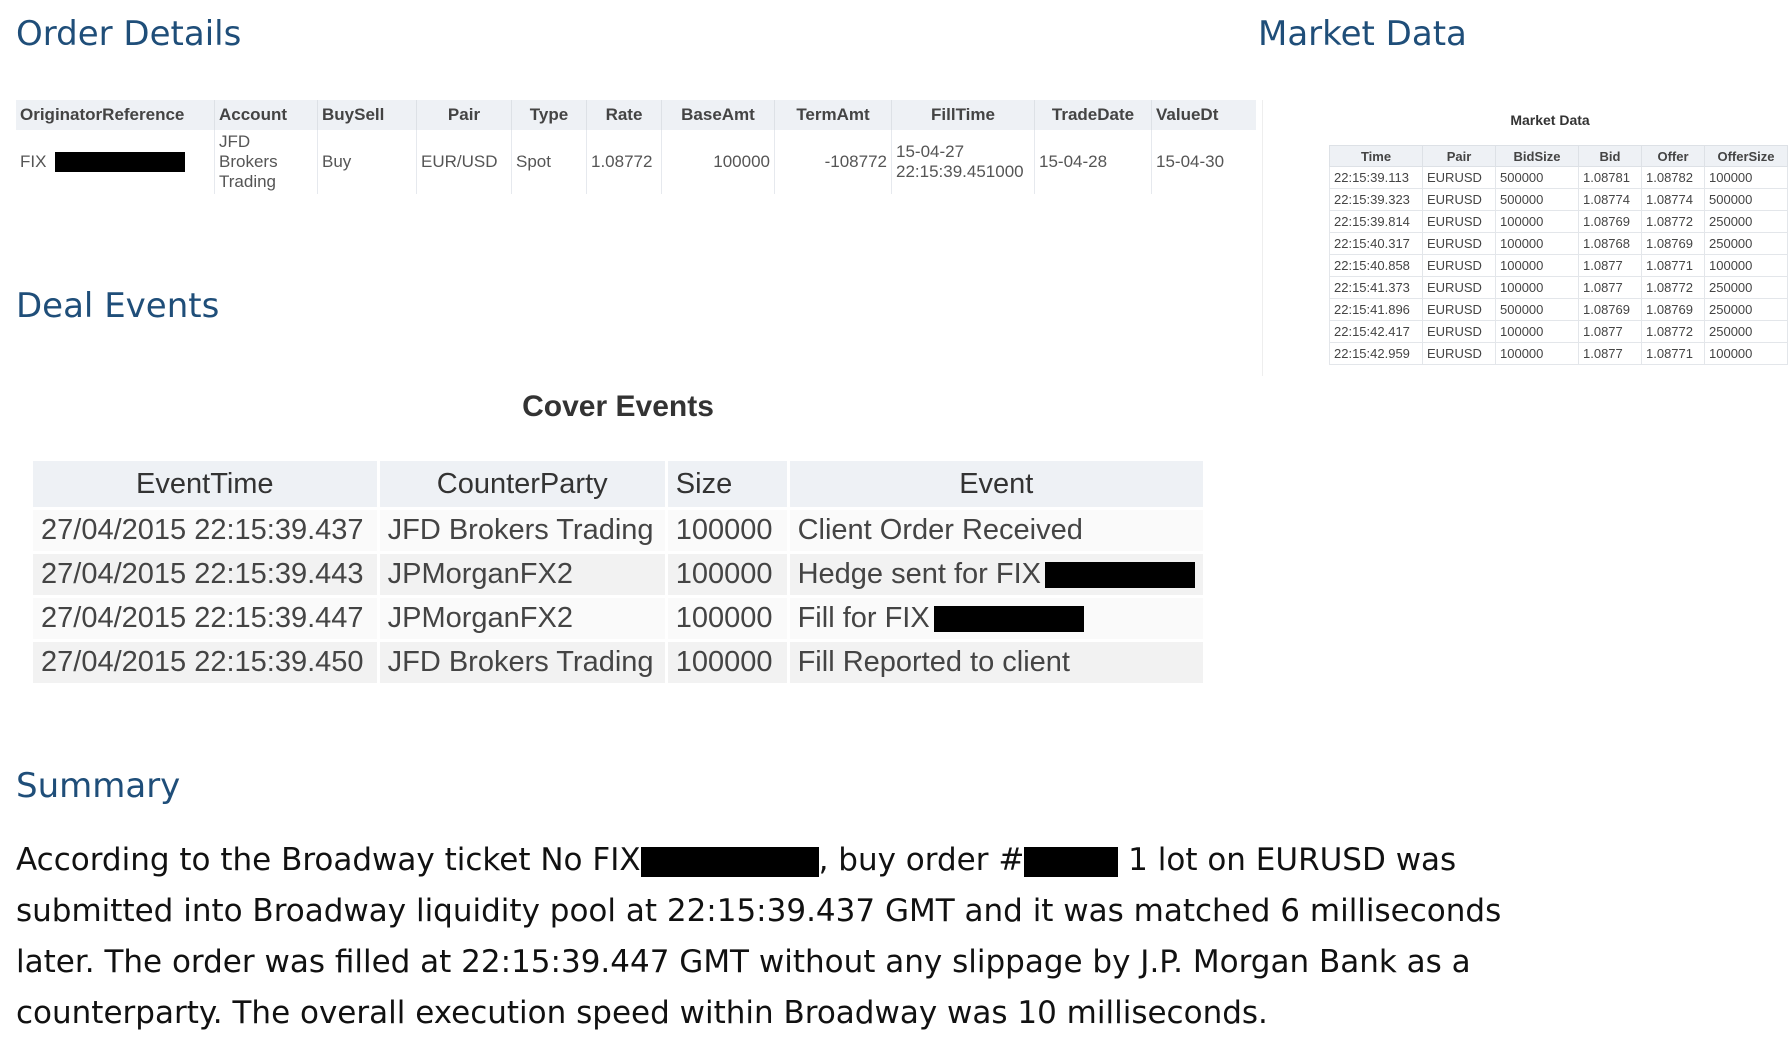 This screenshot has height=1062, width=1790. What do you see at coordinates (328, 860) in the screenshot?
I see `summary-part-1: According to the Broadway ticket No FIX` at bounding box center [328, 860].